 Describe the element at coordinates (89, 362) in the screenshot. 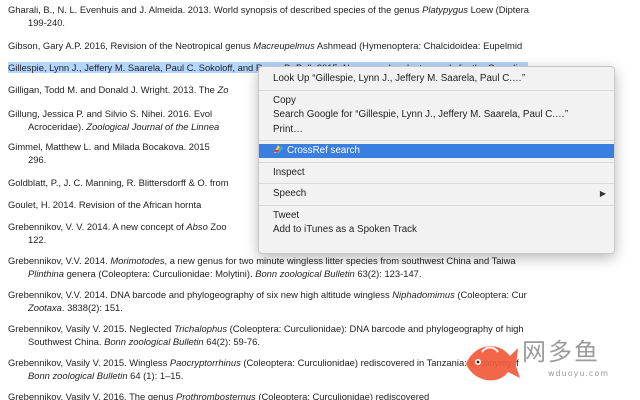

I see `reference-text: Grebennikov, Vasily V. 2015. Wingless` at that location.